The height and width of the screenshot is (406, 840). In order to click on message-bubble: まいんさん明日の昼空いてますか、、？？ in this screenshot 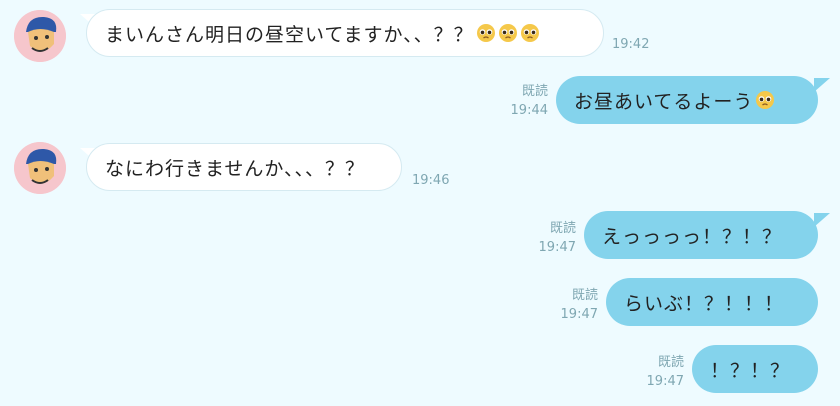, I will do `click(345, 33)`.